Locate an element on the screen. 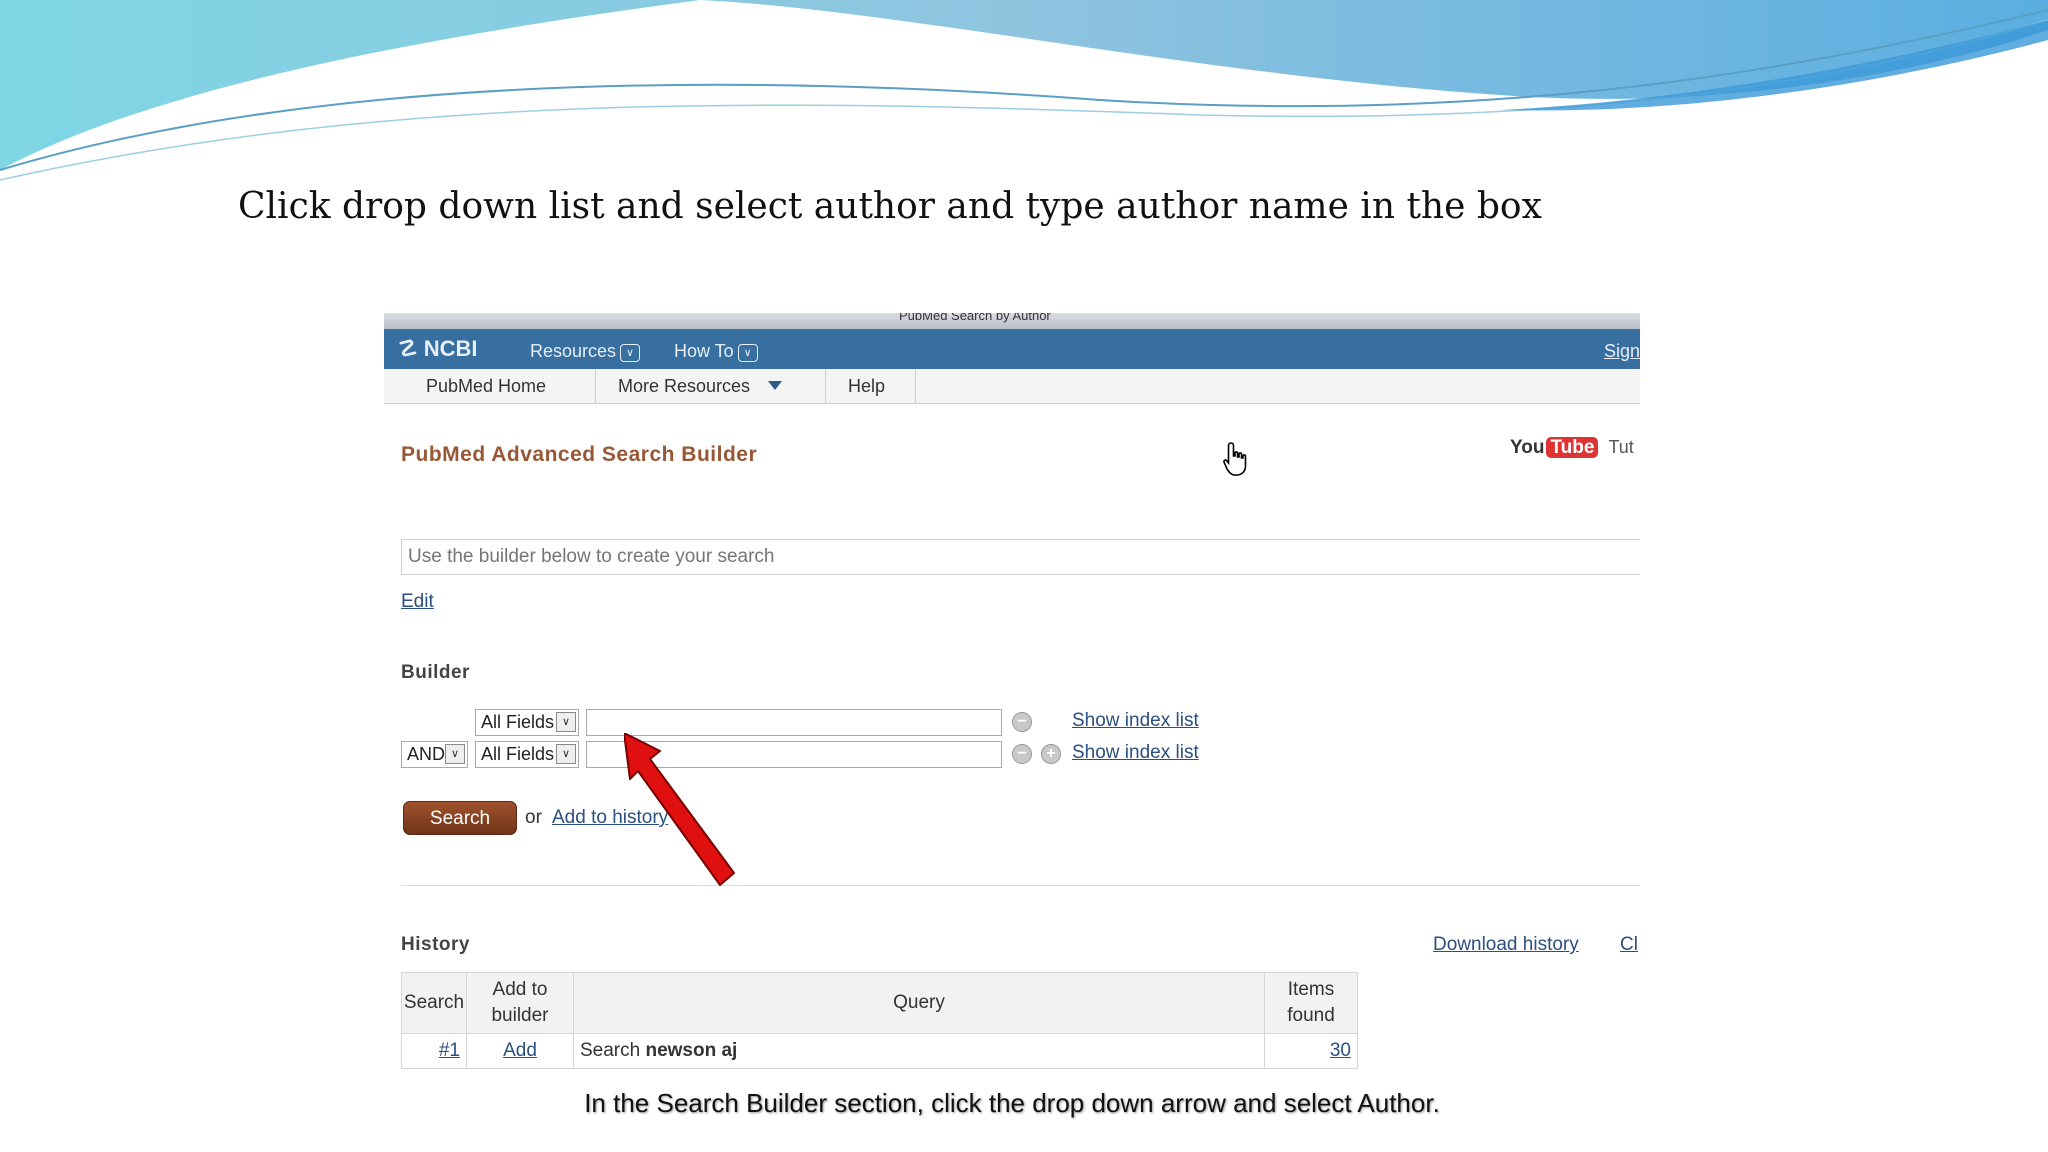 Image resolution: width=2048 pixels, height=1152 pixels. youtube-logo-tube: Tube is located at coordinates (1572, 447).